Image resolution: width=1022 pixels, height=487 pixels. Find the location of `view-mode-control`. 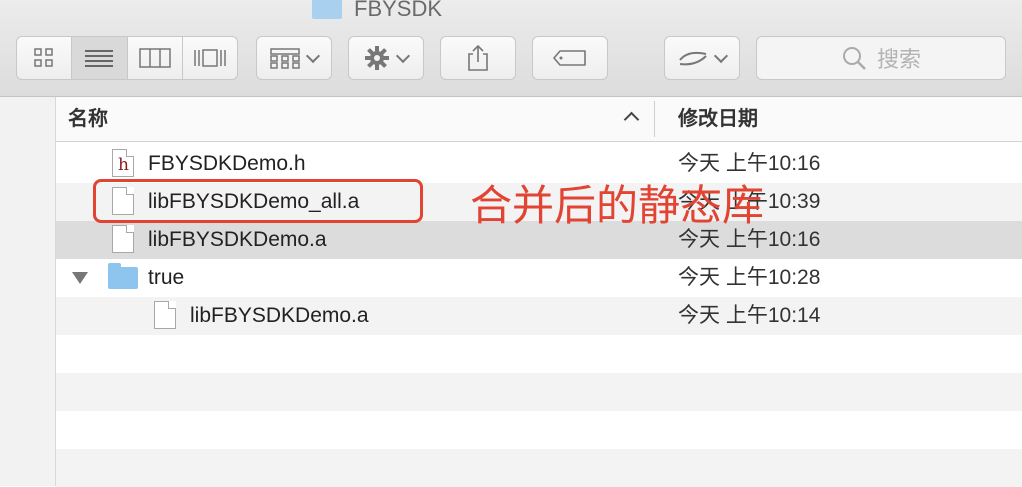

view-mode-control is located at coordinates (127, 58).